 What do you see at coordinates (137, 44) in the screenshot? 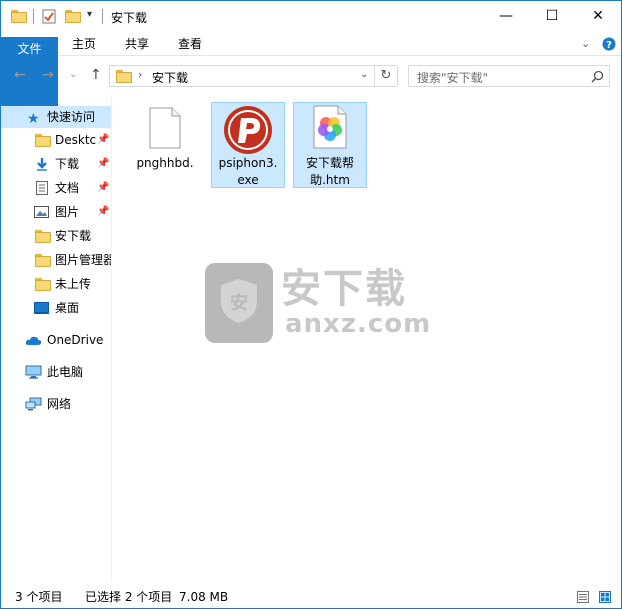
I see `tab-share: 共享` at bounding box center [137, 44].